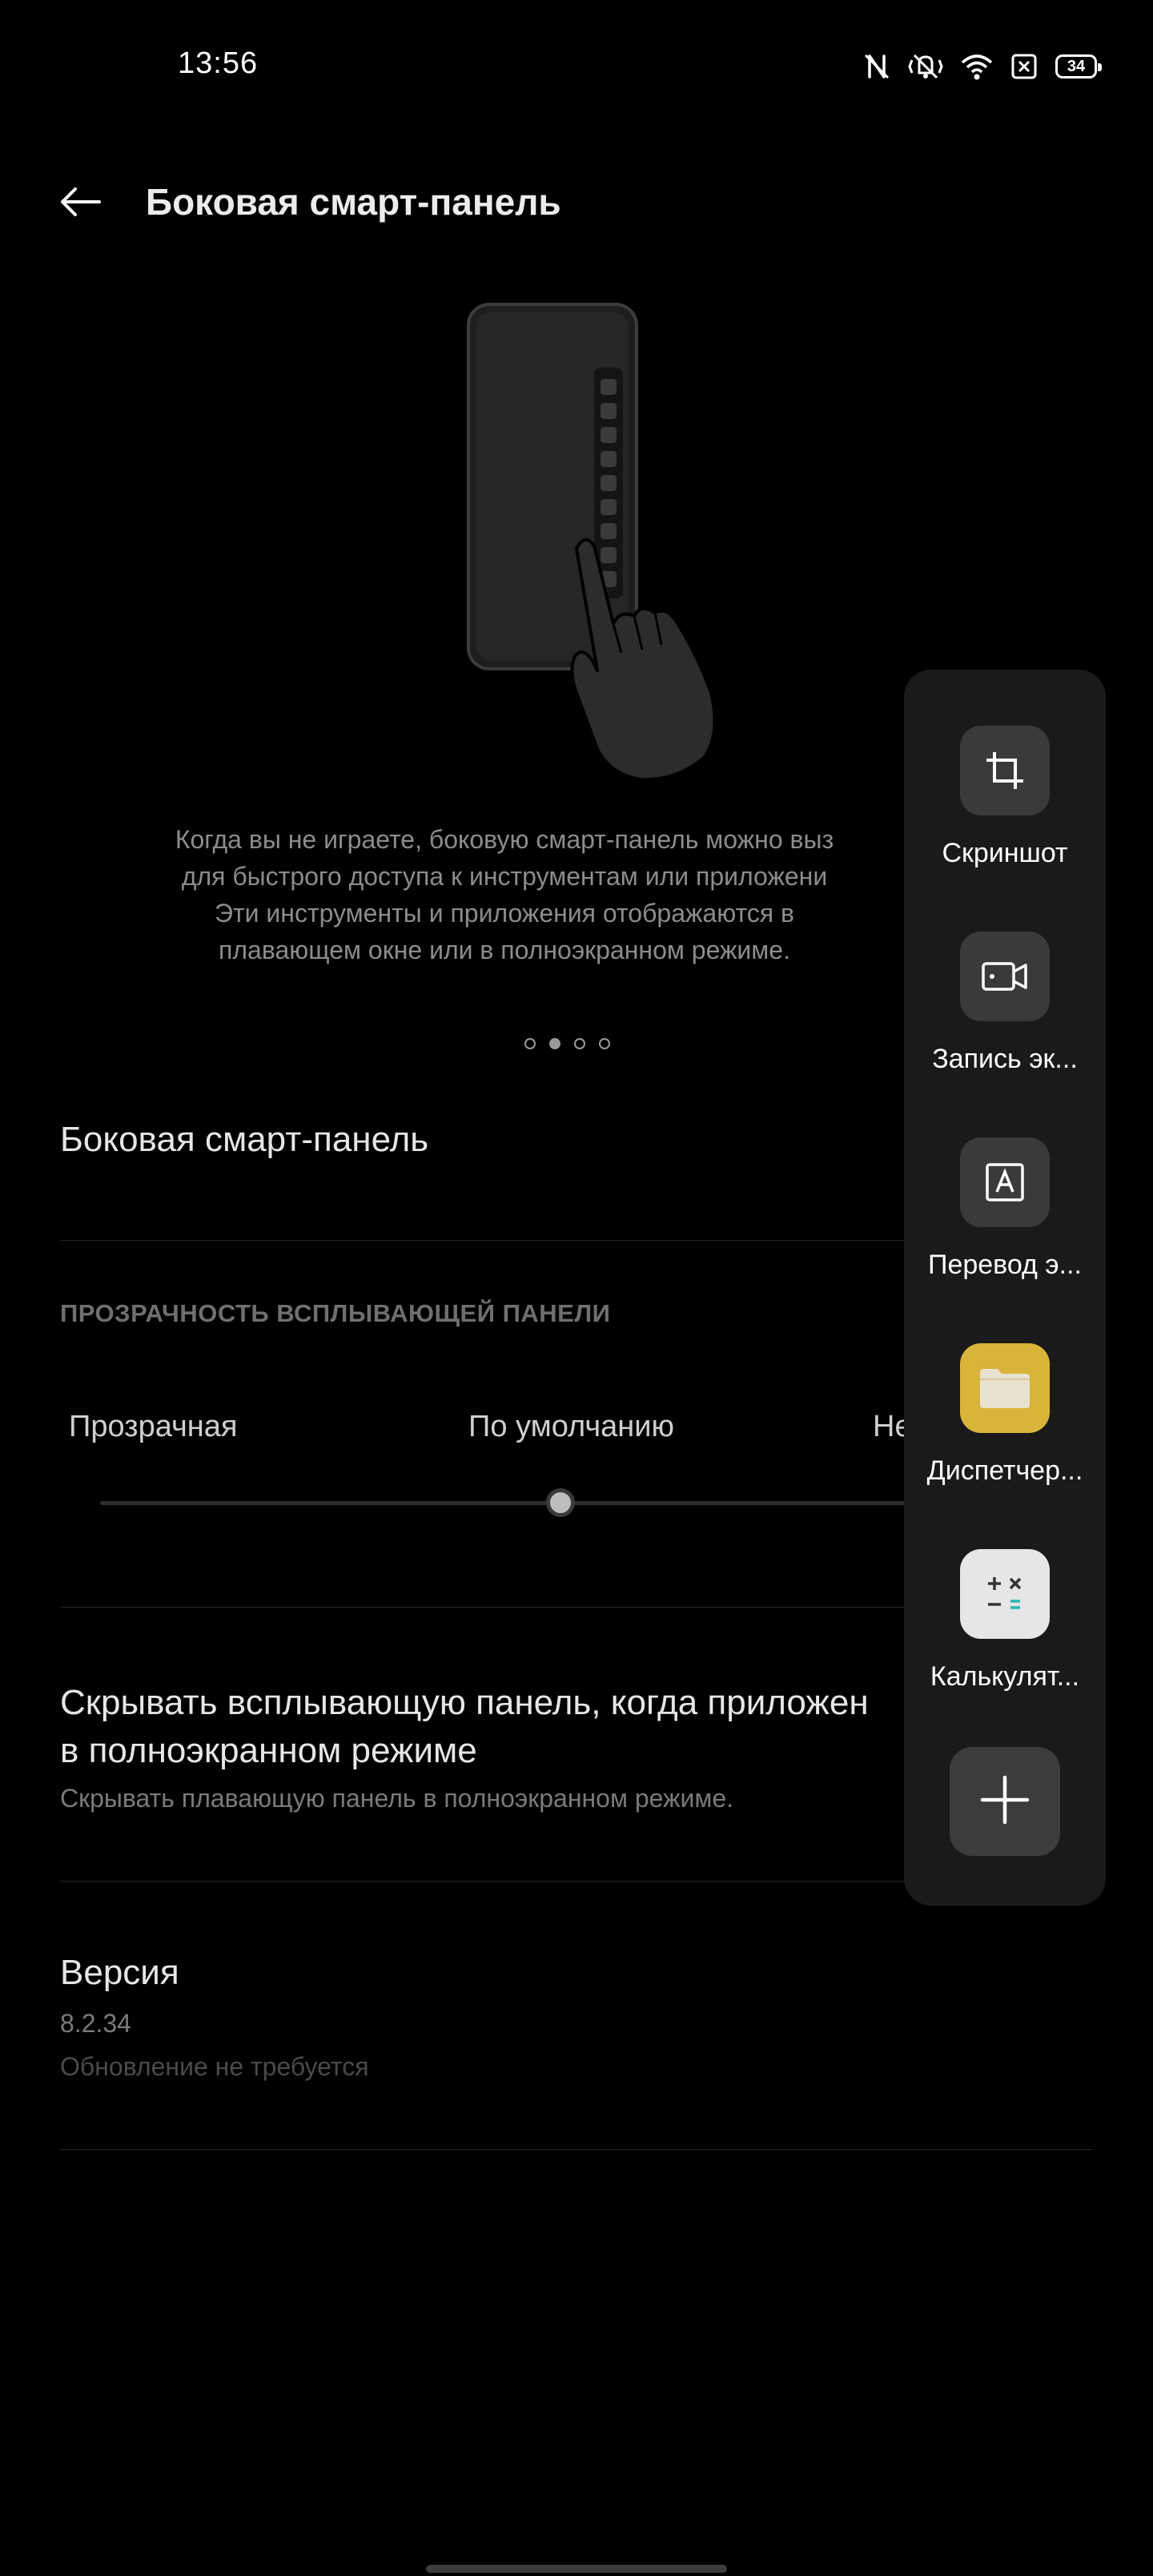 This screenshot has width=1153, height=2576. Describe the element at coordinates (554, 1043) in the screenshot. I see `page-dot-active` at that location.